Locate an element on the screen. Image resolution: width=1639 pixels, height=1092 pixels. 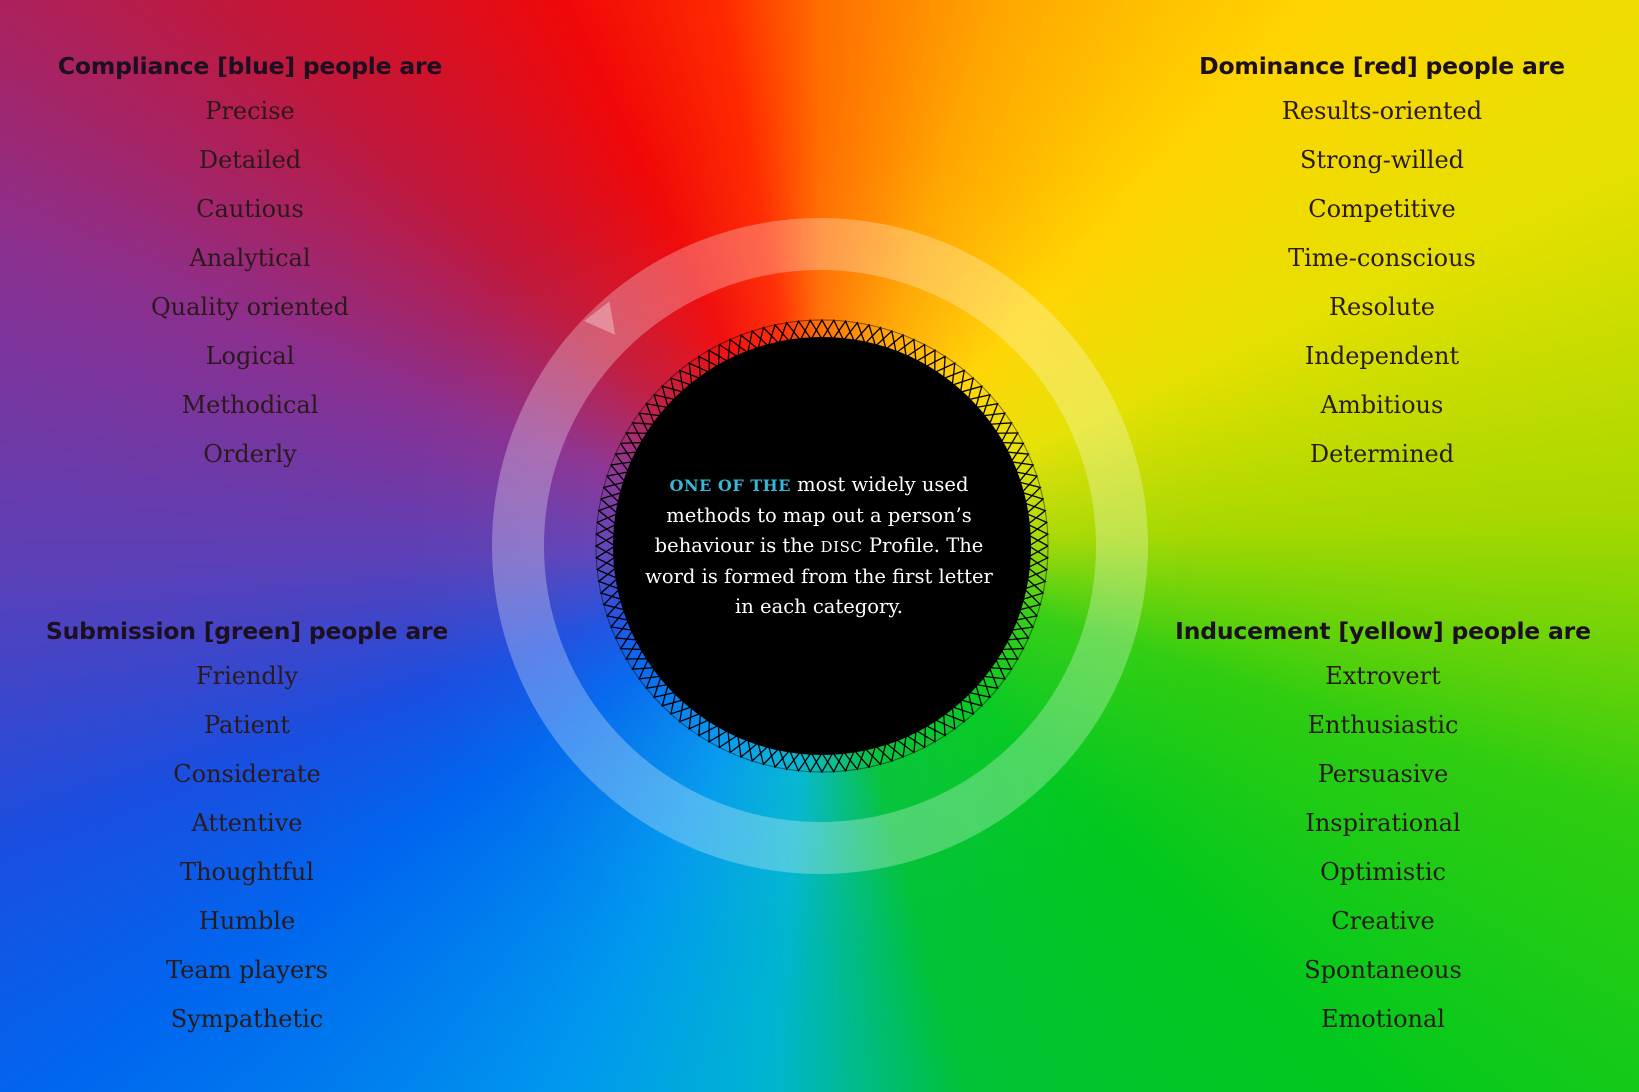
trait-item: Sympathetic is located at coordinates (247, 1019).